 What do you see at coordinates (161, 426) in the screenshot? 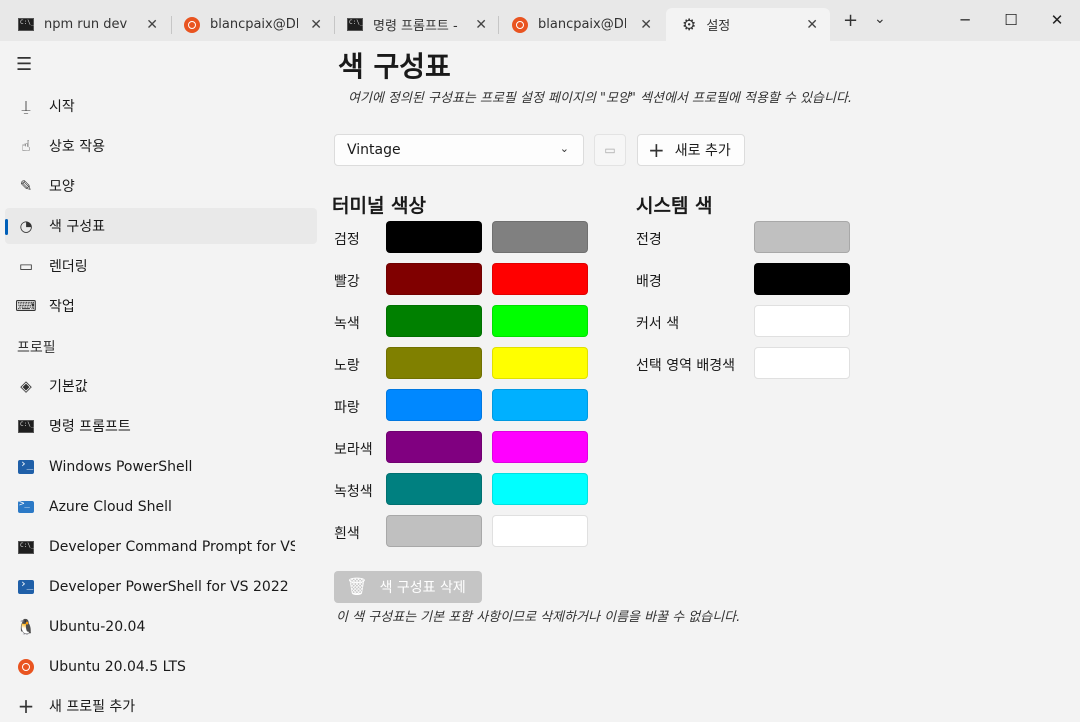
I see `sidebar-item-command-prompt: 명령 프롬프트` at bounding box center [161, 426].